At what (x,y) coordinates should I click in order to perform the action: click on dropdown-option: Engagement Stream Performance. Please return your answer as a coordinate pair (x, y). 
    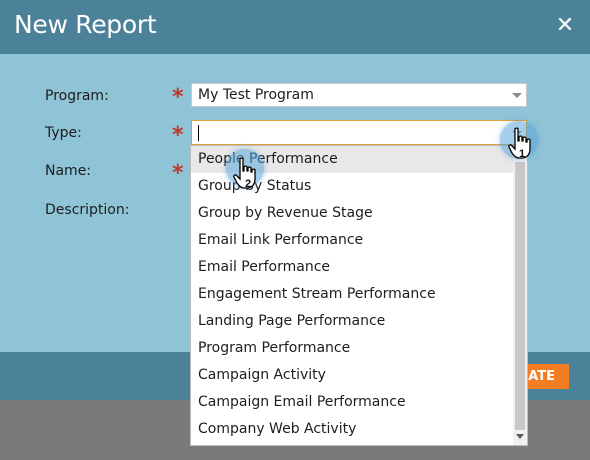
    Looking at the image, I should click on (352, 294).